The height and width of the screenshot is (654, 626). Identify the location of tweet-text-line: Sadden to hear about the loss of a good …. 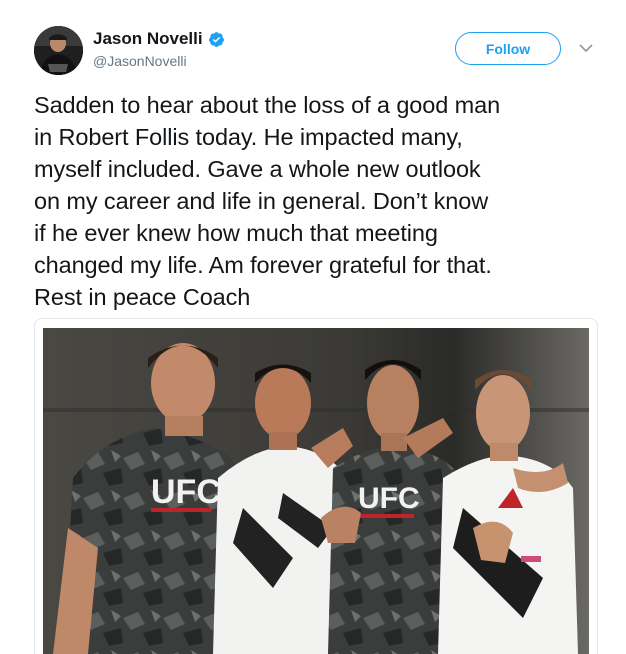
(267, 105).